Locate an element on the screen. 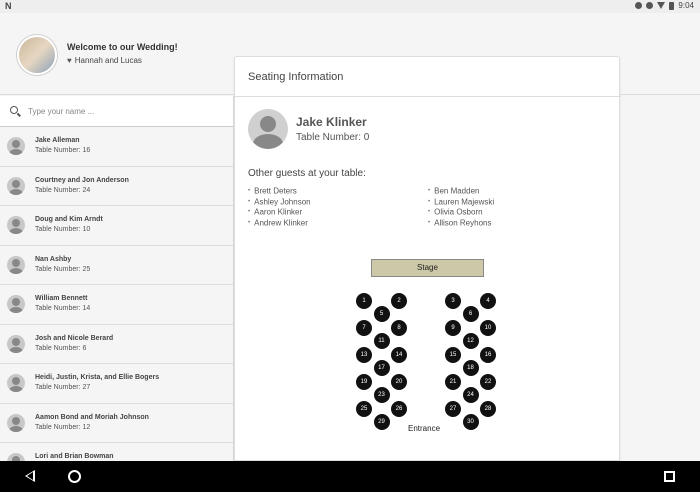 The image size is (700, 492). search-icon is located at coordinates (14, 110).